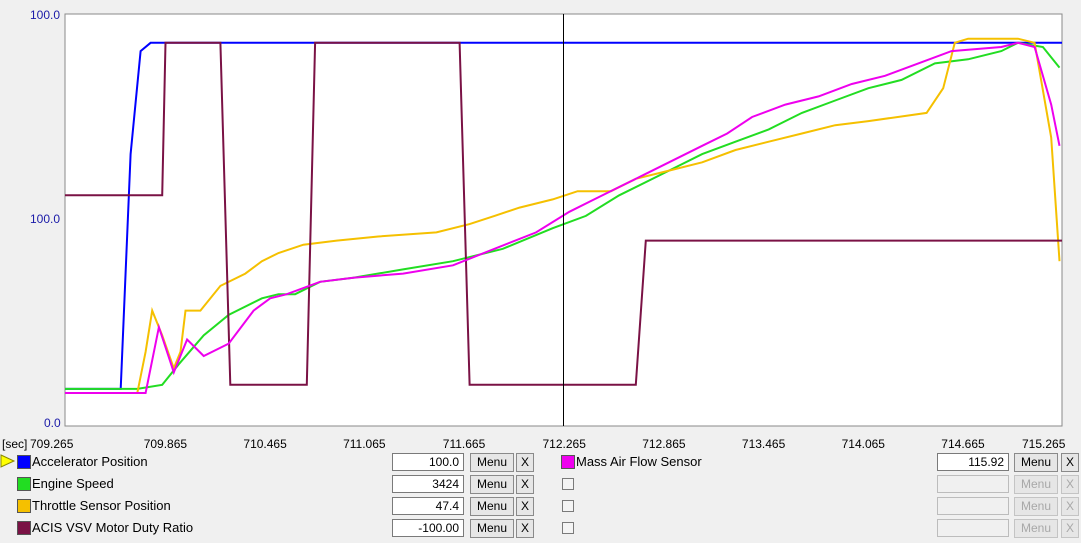  Describe the element at coordinates (763, 444) in the screenshot. I see `x-tick-label: 713.465` at that location.